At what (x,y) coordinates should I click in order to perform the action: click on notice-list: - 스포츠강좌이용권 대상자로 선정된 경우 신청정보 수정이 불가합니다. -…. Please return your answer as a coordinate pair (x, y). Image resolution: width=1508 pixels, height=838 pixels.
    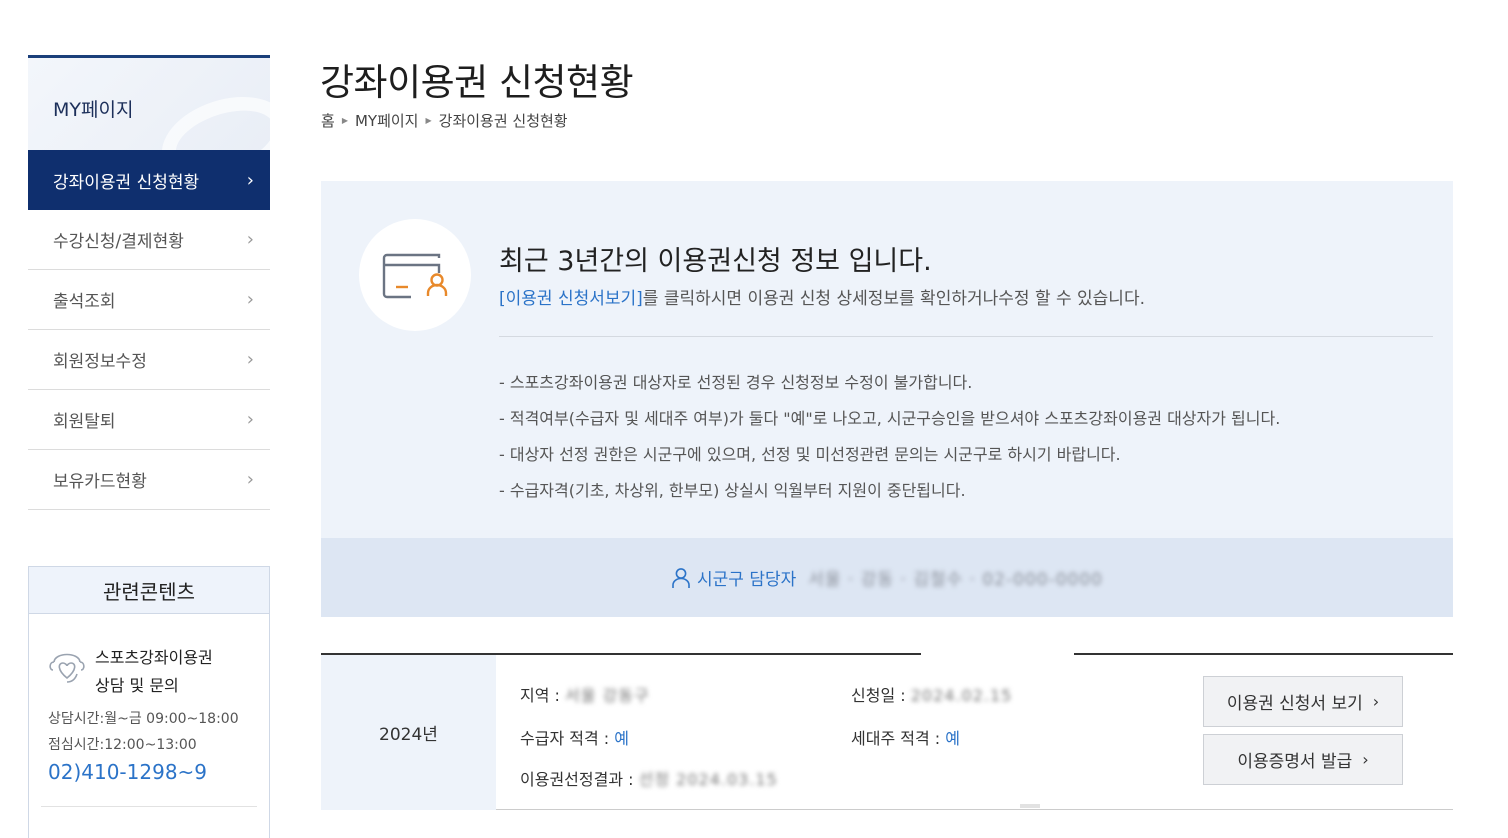
    Looking at the image, I should click on (889, 437).